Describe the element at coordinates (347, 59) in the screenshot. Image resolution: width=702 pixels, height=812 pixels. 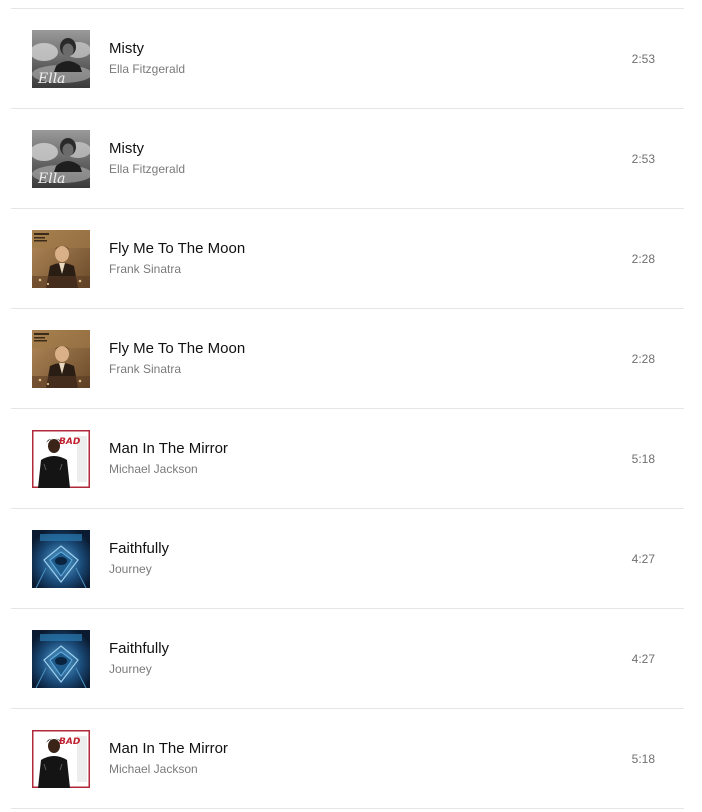
I see `track-row-1: Misty Ella Fitzgerald 2:53` at that location.